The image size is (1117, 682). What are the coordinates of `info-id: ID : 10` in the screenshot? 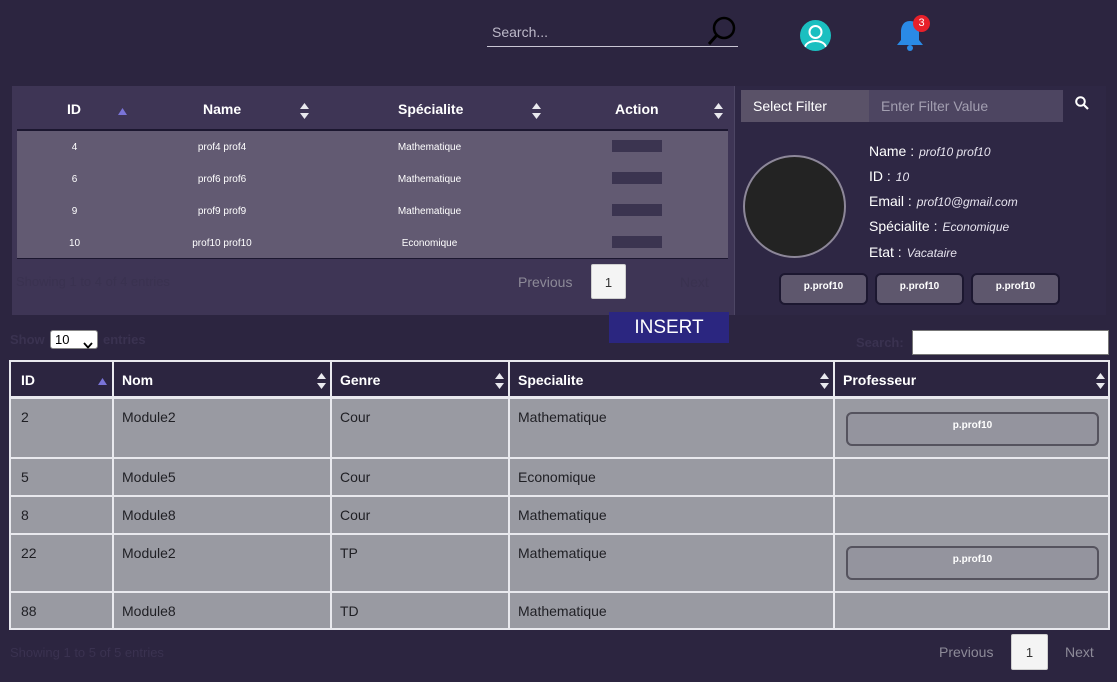 It's located at (889, 176).